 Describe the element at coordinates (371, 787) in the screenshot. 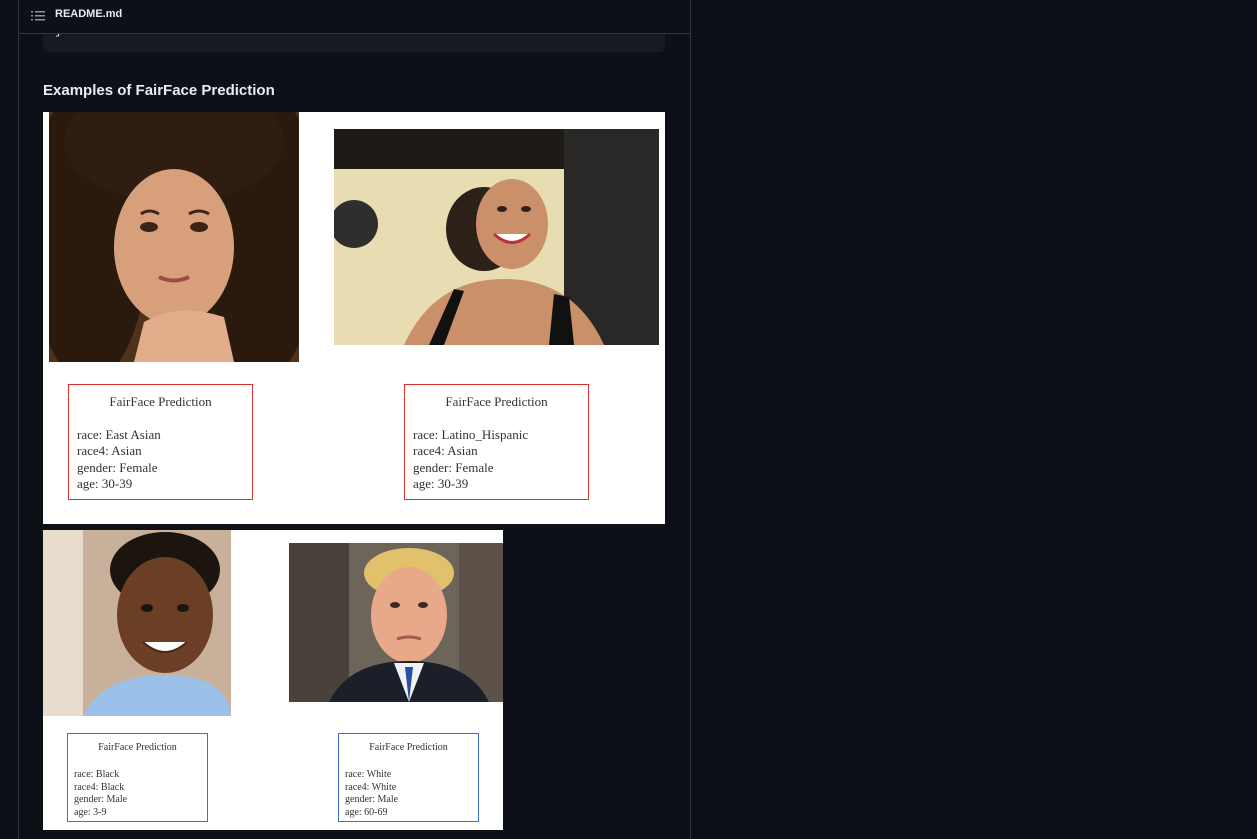

I see `prediction-race4: race4: White` at that location.